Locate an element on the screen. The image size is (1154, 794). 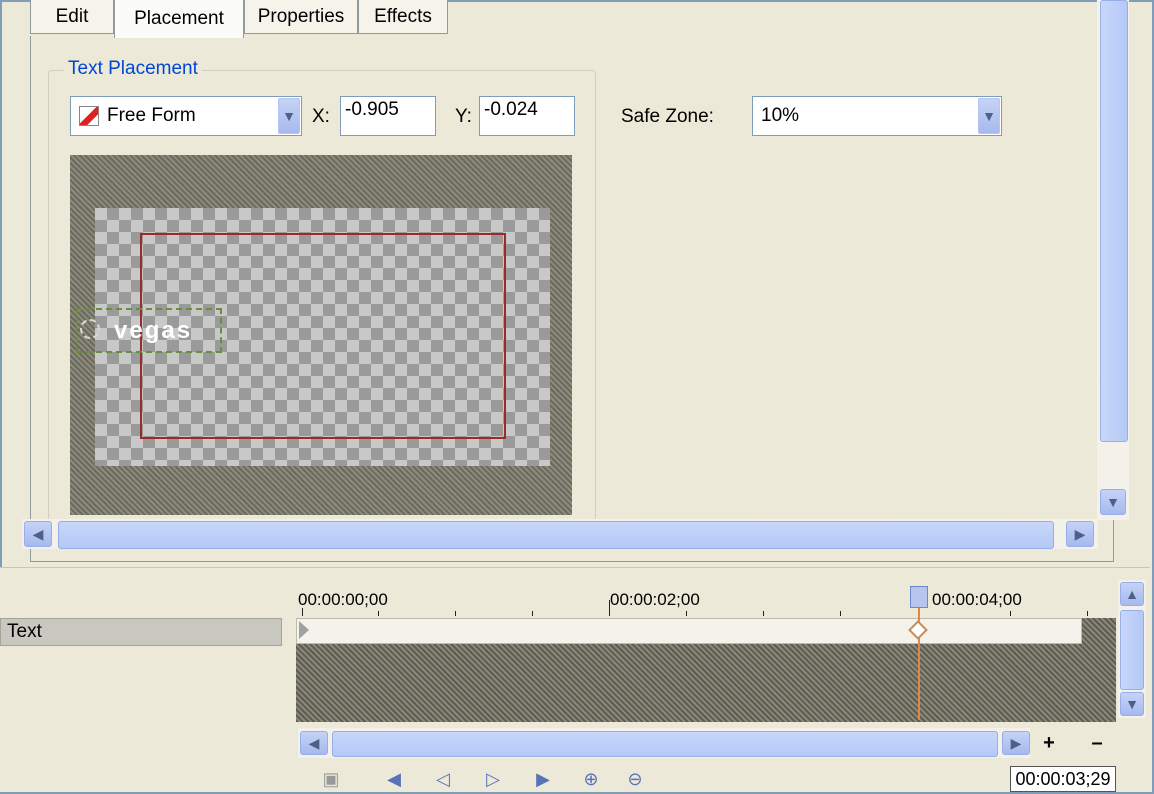
x-field: -0.905 is located at coordinates (388, 116).